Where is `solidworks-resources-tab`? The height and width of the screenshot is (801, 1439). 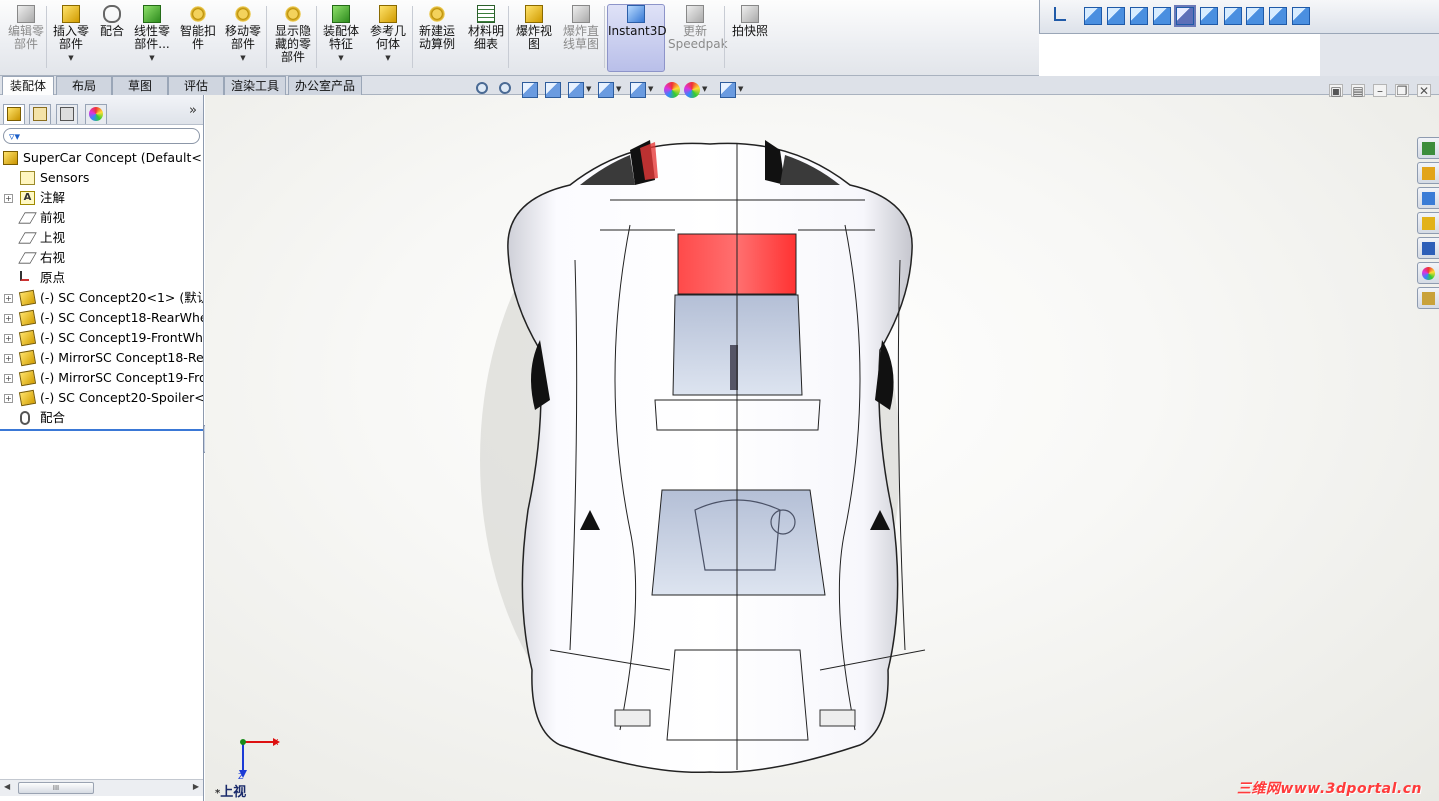 solidworks-resources-tab is located at coordinates (1428, 148).